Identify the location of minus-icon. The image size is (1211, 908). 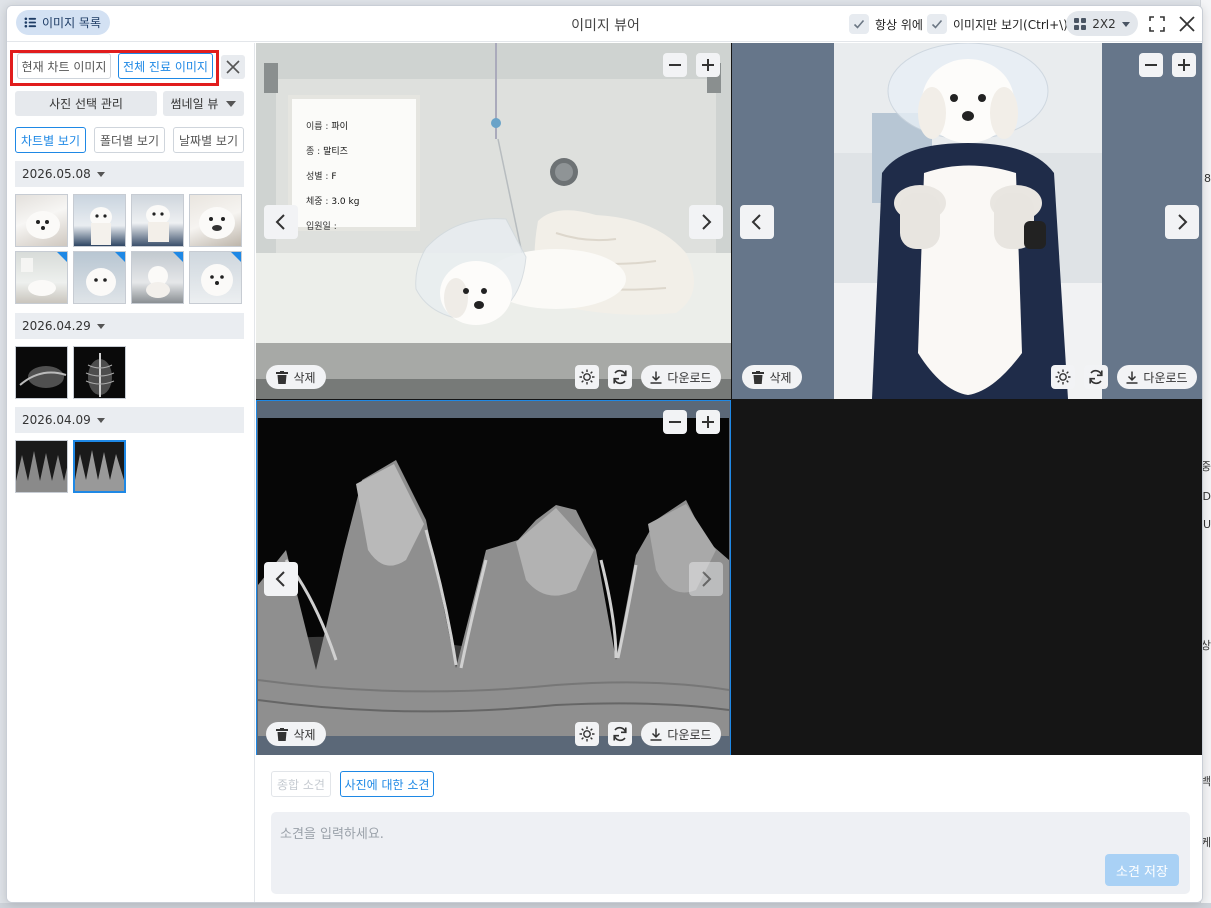
(675, 65).